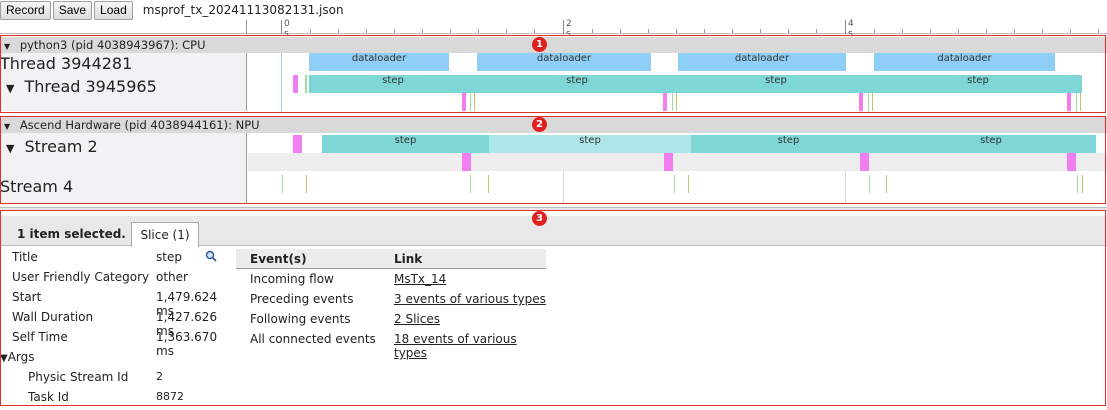 The height and width of the screenshot is (410, 1107). I want to click on search-icon, so click(211, 256).